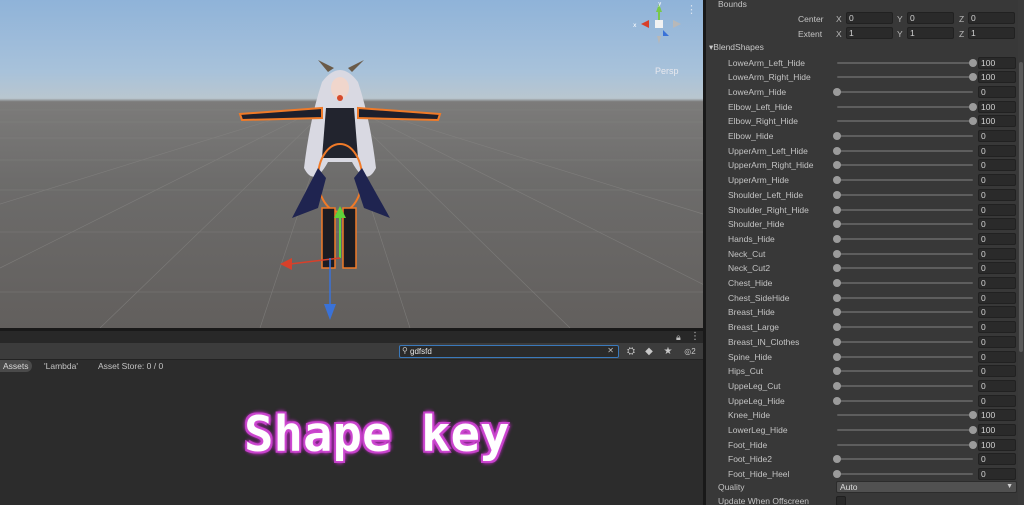  What do you see at coordinates (691, 10) in the screenshot?
I see `ellipsis-icon: ⋮` at bounding box center [691, 10].